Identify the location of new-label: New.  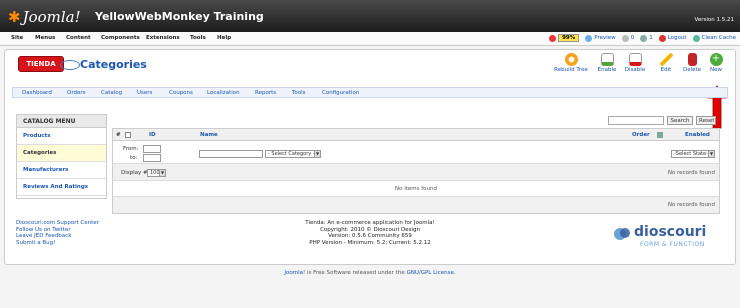
(716, 70).